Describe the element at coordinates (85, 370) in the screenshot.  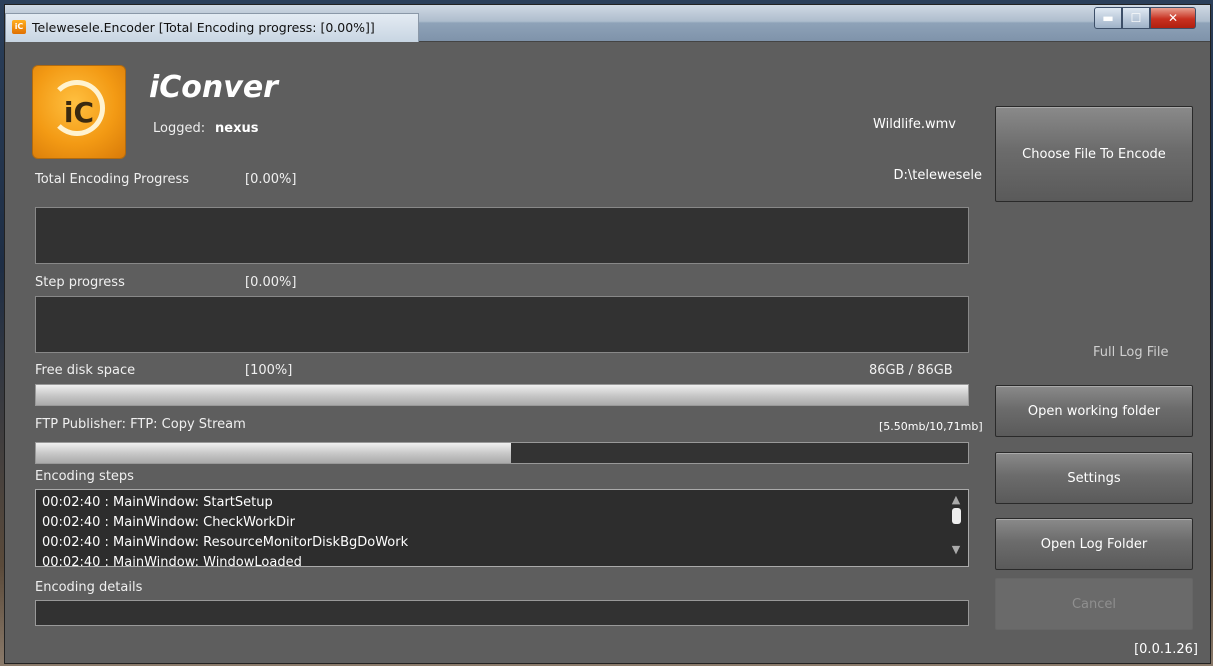
I see `free-disk-label: Free disk space` at that location.